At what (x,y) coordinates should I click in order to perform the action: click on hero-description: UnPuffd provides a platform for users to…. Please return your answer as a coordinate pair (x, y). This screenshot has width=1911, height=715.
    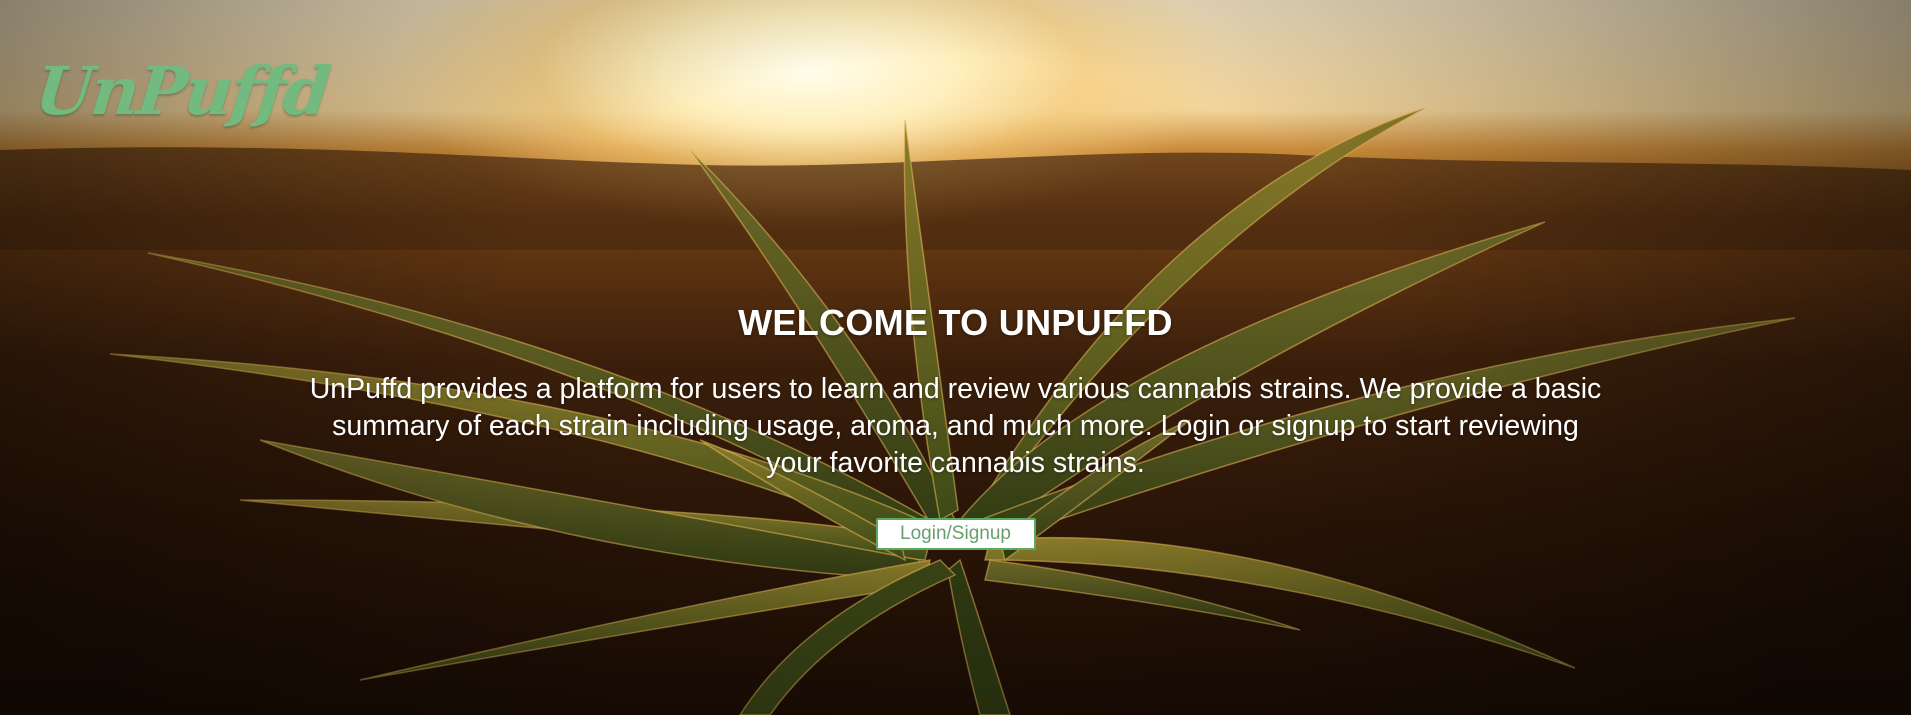
    Looking at the image, I should click on (955, 426).